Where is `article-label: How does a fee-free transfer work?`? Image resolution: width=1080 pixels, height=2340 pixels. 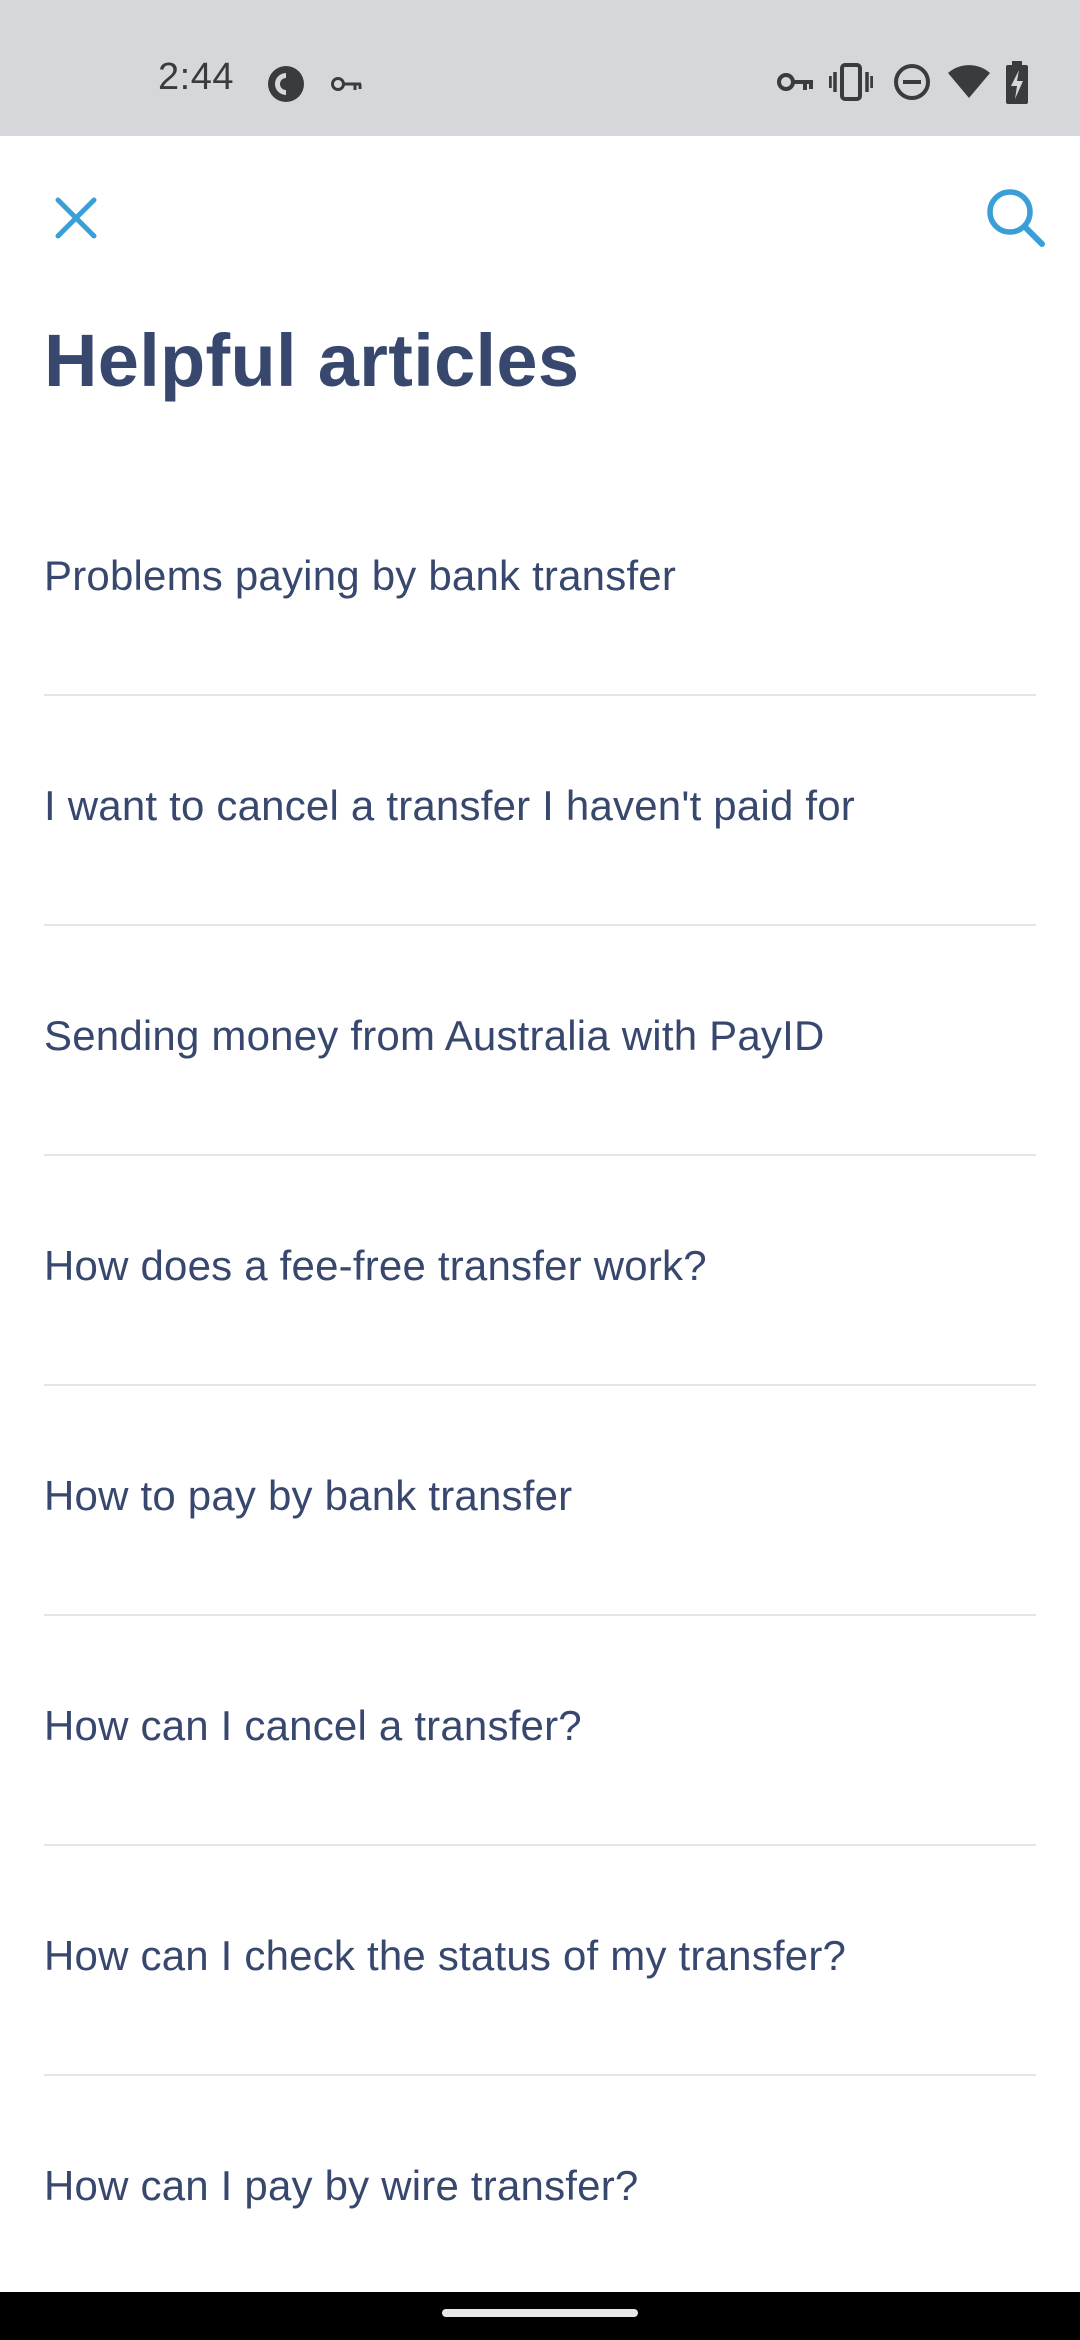 article-label: How does a fee-free transfer work? is located at coordinates (375, 1265).